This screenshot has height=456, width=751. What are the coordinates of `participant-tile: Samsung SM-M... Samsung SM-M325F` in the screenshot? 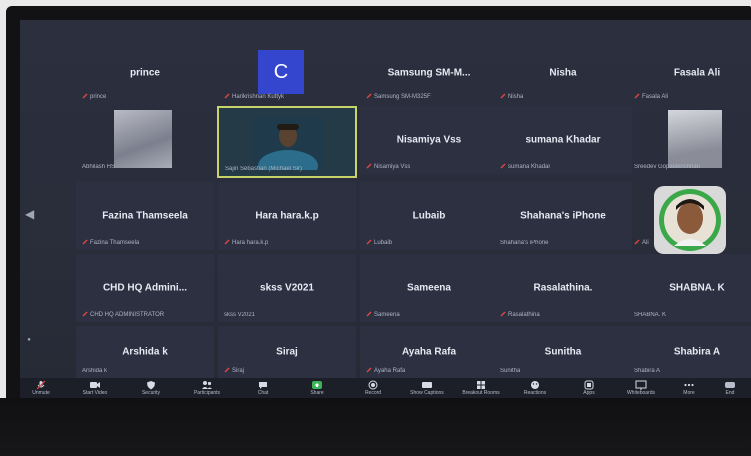 It's located at (429, 73).